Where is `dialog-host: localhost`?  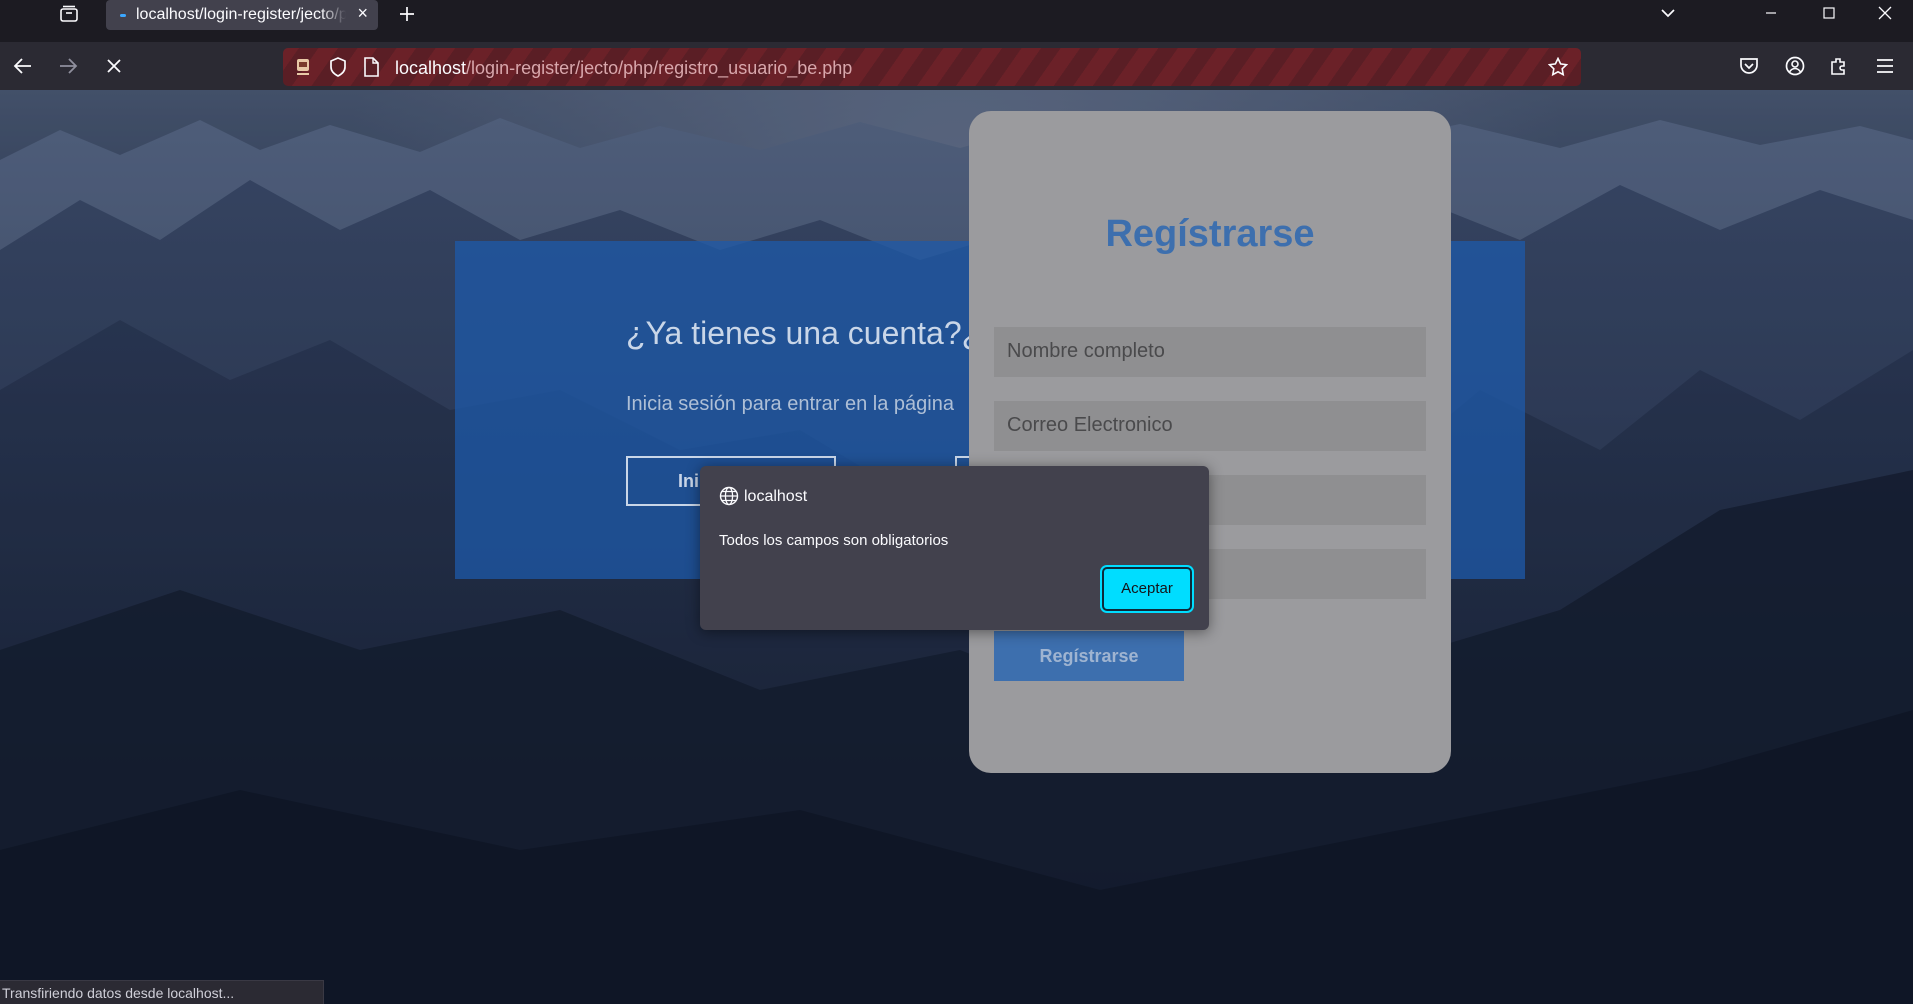 dialog-host: localhost is located at coordinates (776, 496).